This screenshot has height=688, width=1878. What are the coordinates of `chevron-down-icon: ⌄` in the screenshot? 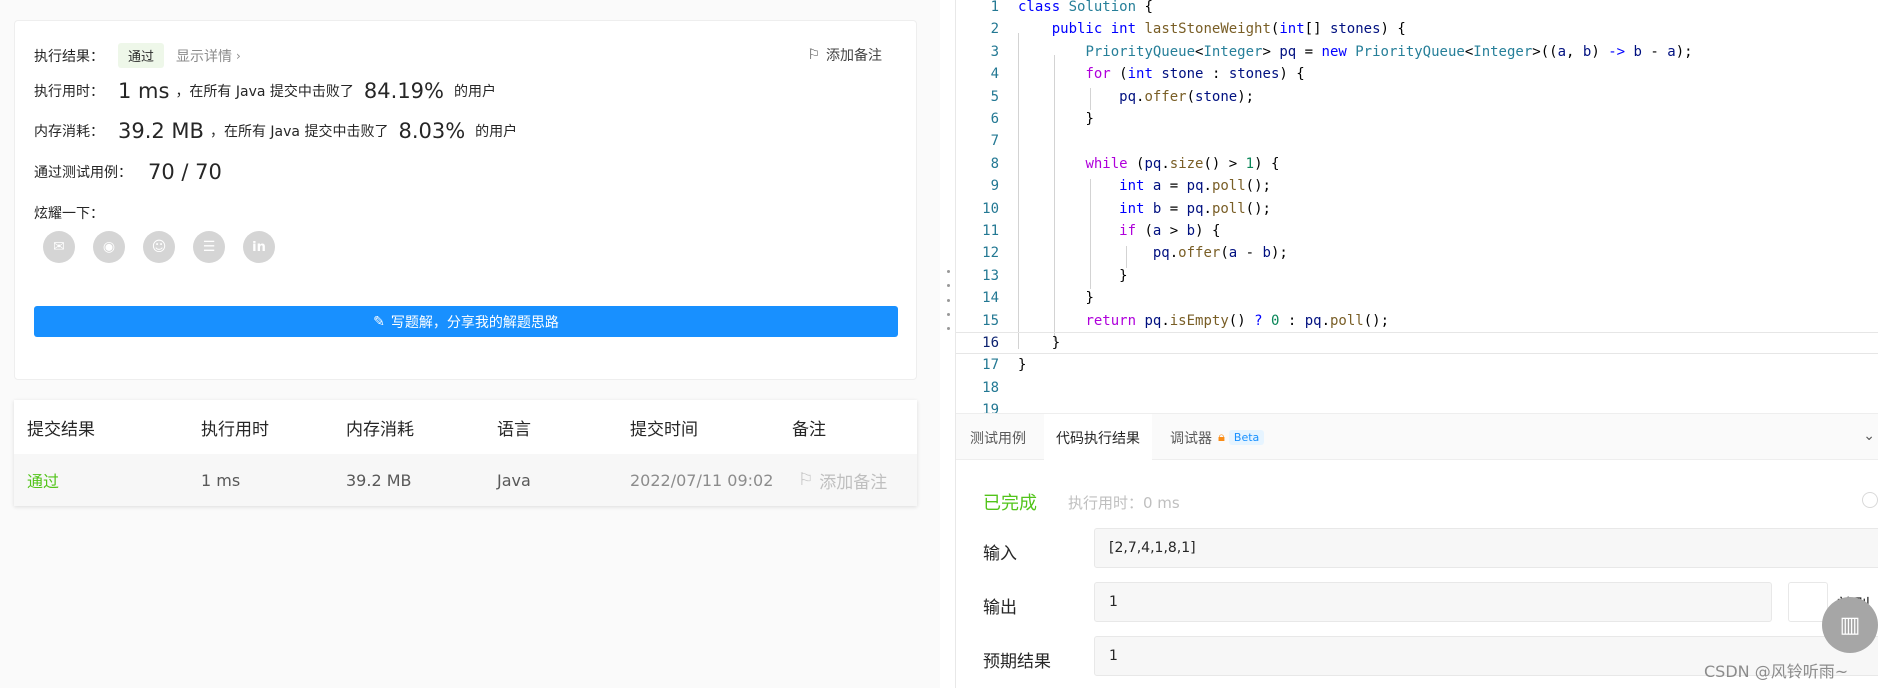 It's located at (1869, 436).